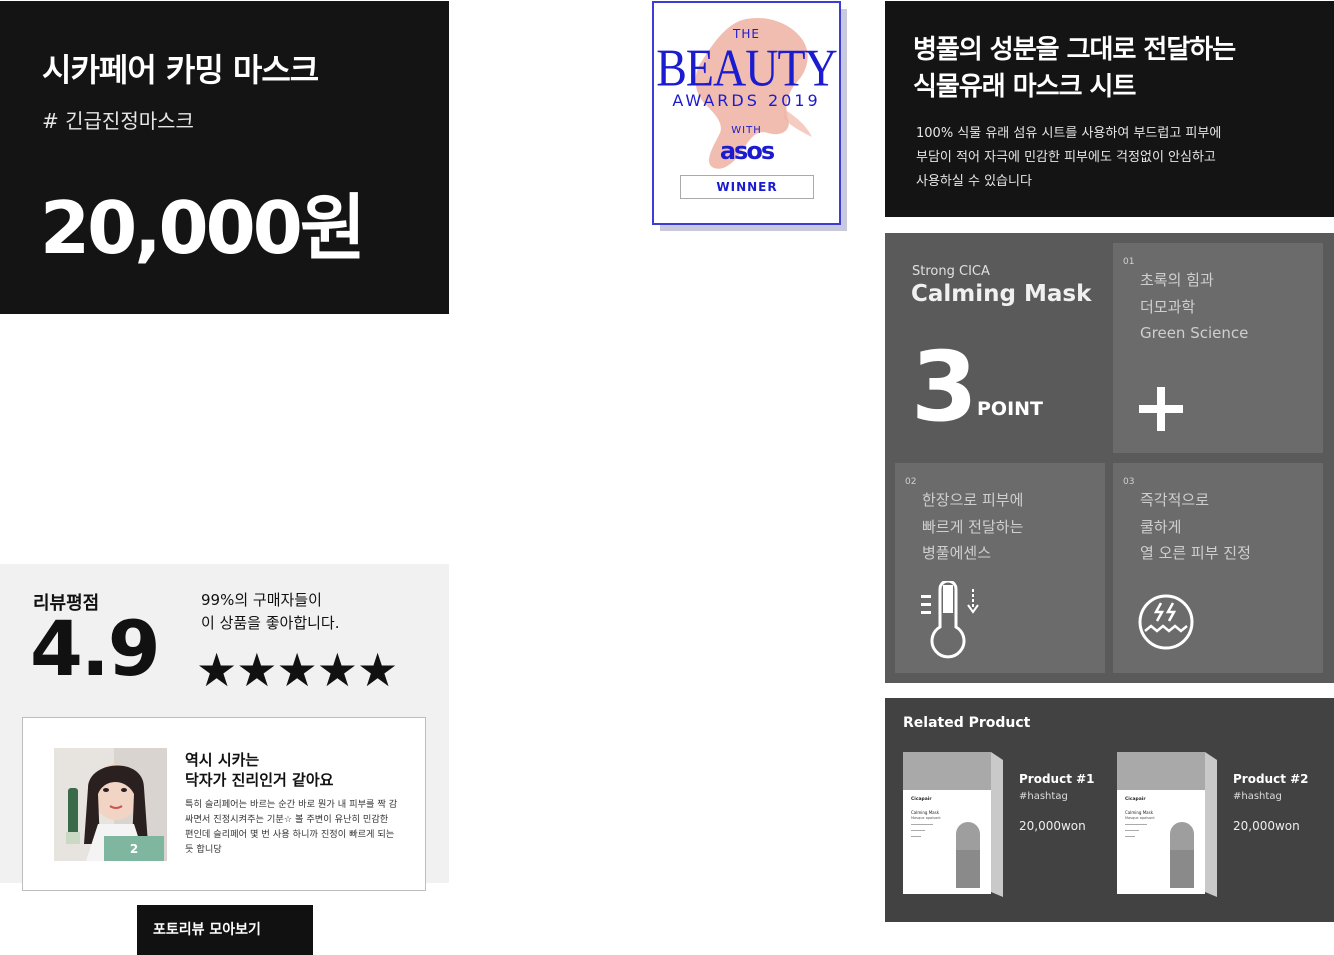  I want to click on review-body-line: 특히 슬리페어는 바르는 순간 바로 뭔가 내 피부를 짝 감, so click(291, 804).